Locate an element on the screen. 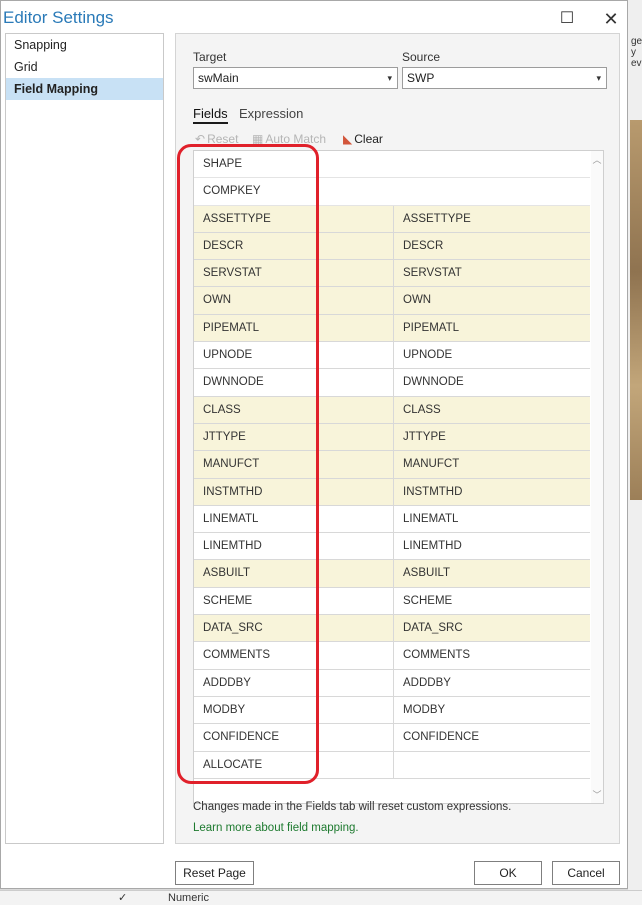 The image size is (642, 905). learn-more-link: Learn more about field mapping. is located at coordinates (276, 828).